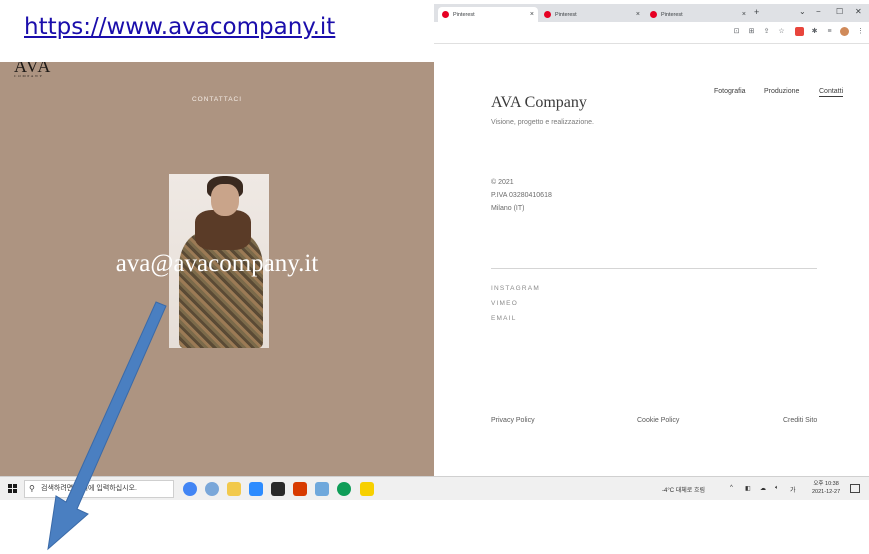 The height and width of the screenshot is (554, 869). What do you see at coordinates (818, 11) in the screenshot?
I see `minimize-button: −` at bounding box center [818, 11].